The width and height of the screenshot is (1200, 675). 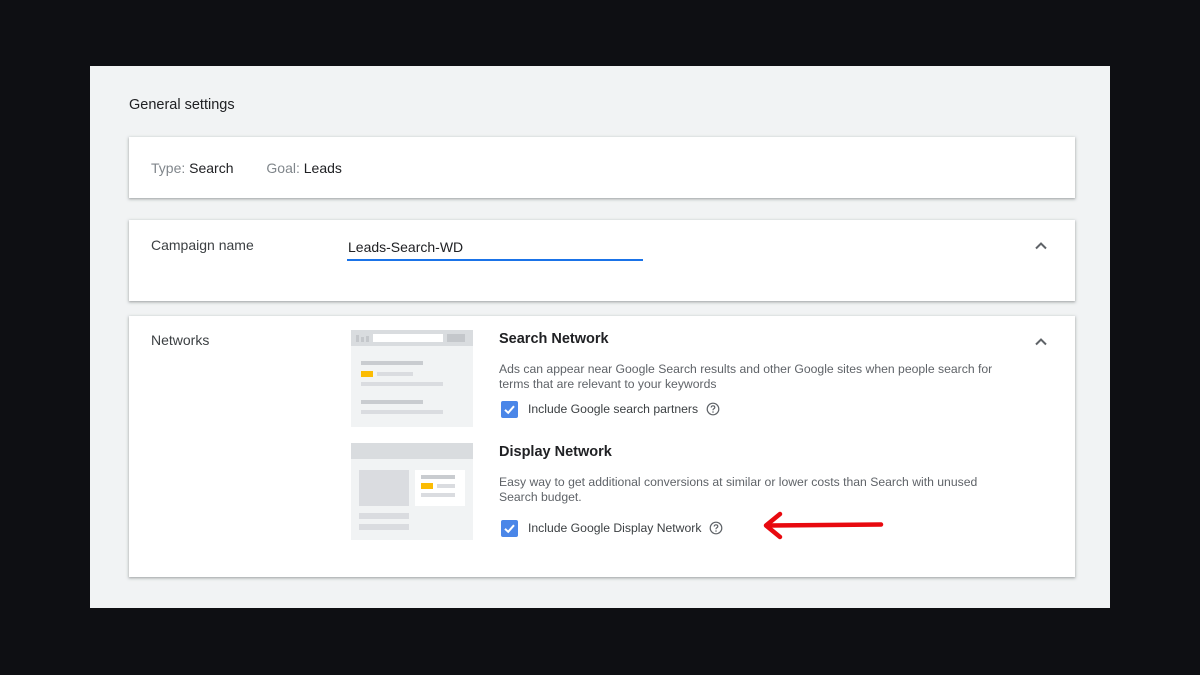 What do you see at coordinates (408, 338) in the screenshot?
I see `search-illustration-searchbox` at bounding box center [408, 338].